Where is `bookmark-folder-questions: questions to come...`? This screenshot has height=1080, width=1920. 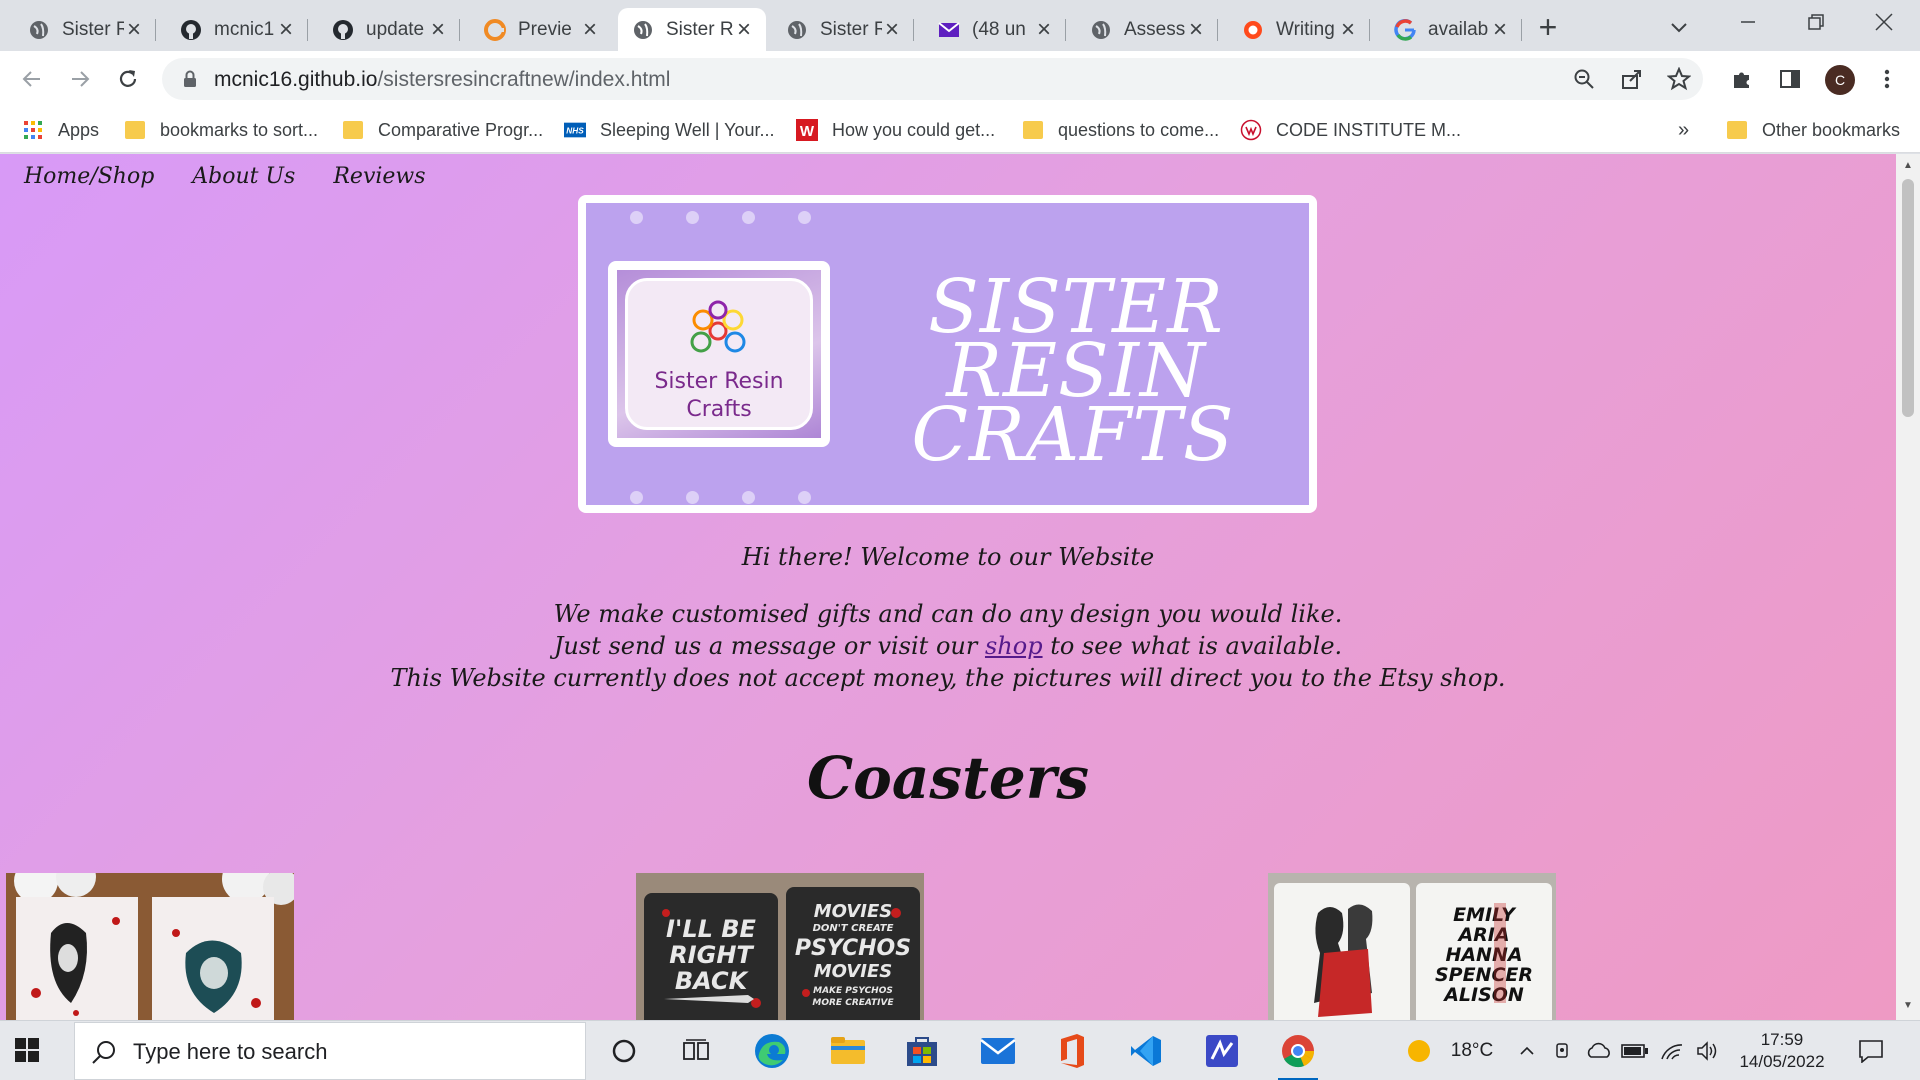 bookmark-folder-questions: questions to come... is located at coordinates (1120, 130).